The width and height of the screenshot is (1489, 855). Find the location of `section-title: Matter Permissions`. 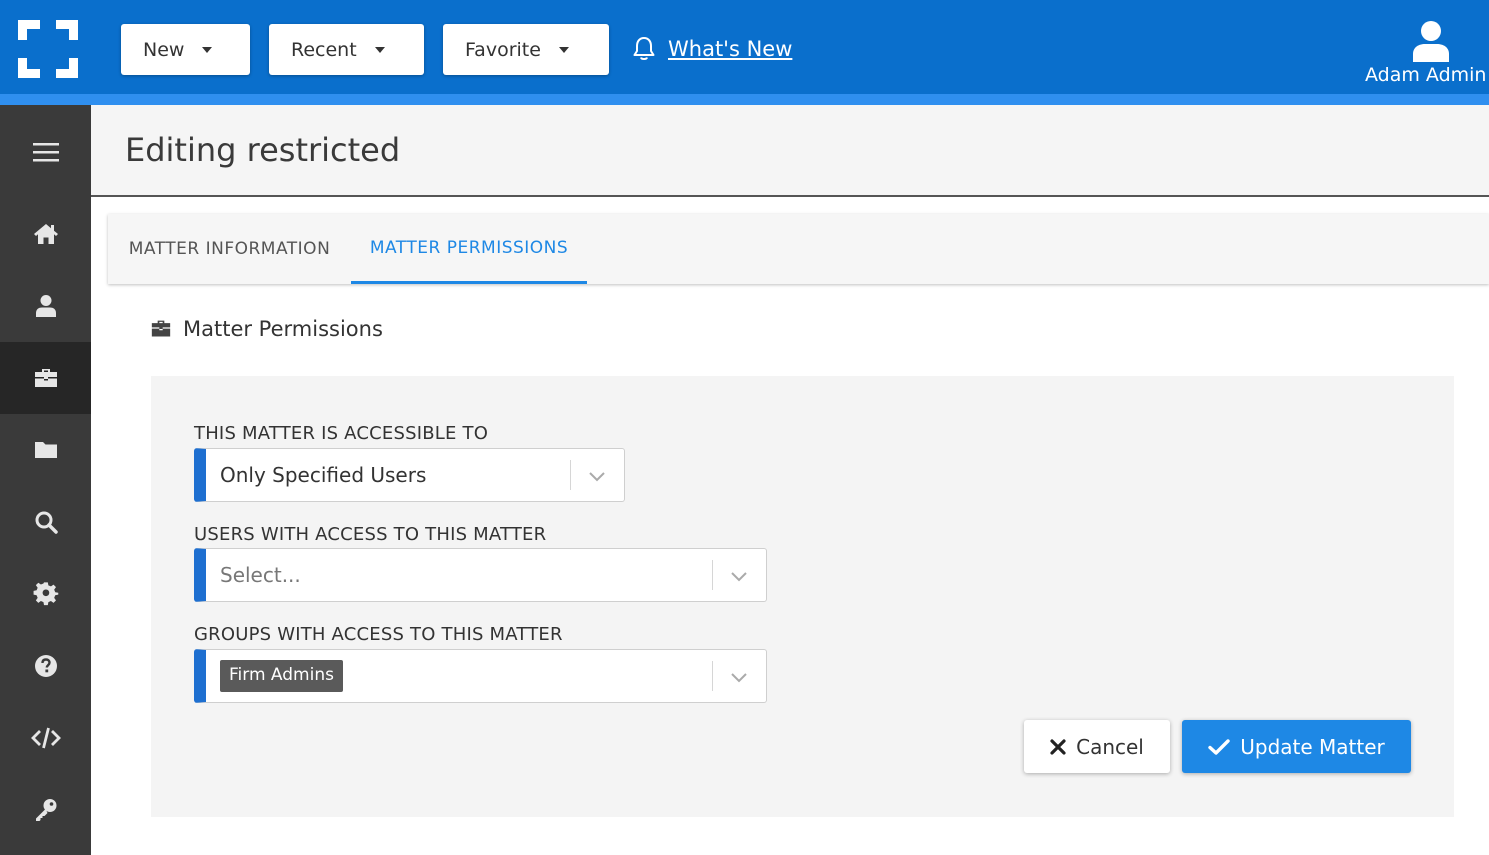

section-title: Matter Permissions is located at coordinates (266, 329).